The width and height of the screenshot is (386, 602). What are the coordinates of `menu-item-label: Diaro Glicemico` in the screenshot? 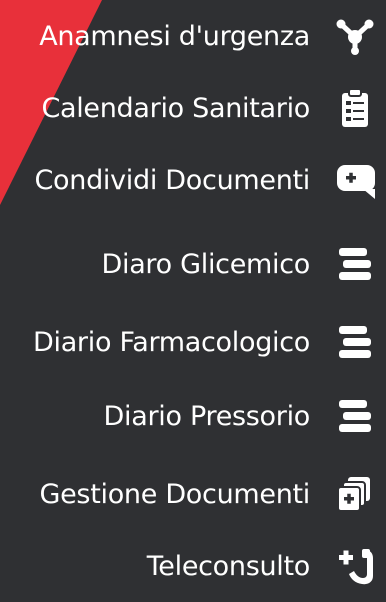 It's located at (206, 264).